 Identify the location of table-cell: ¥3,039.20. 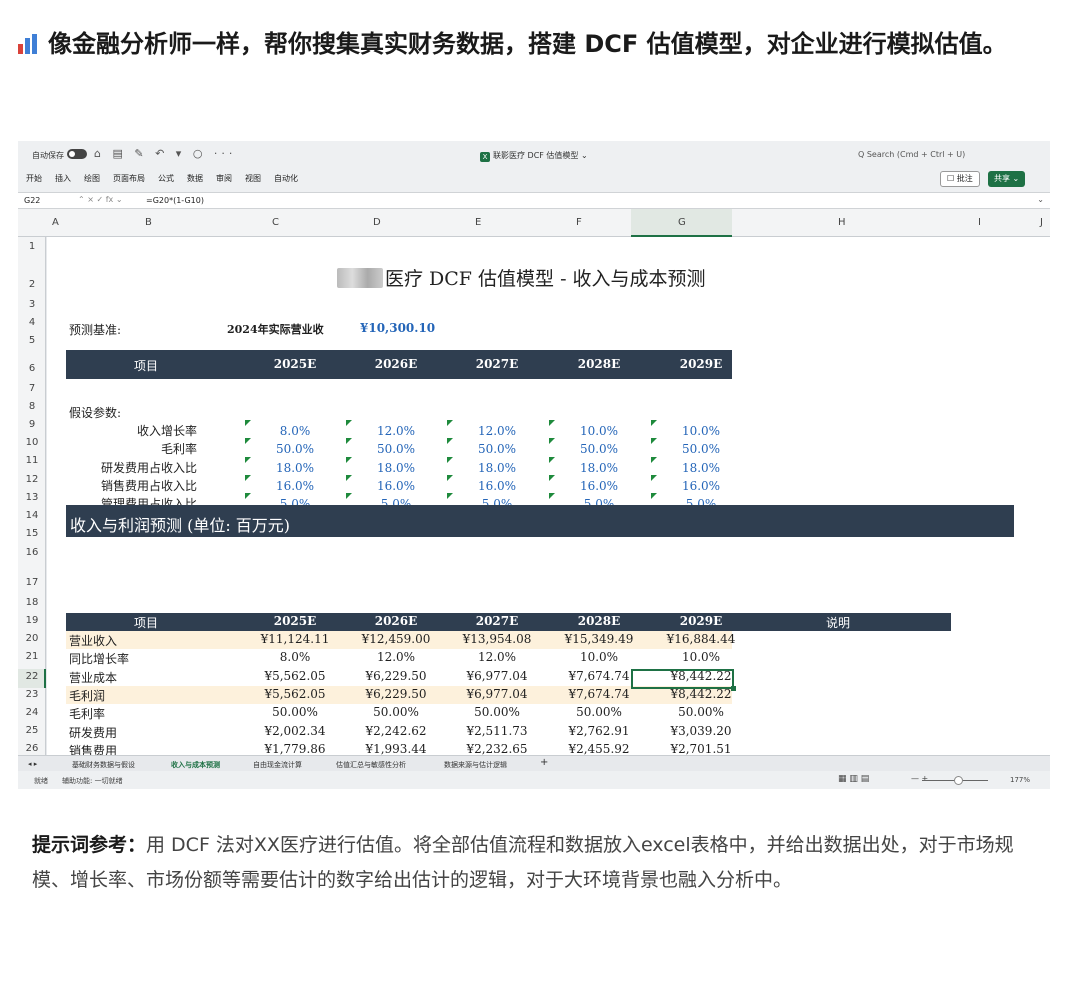
(701, 731).